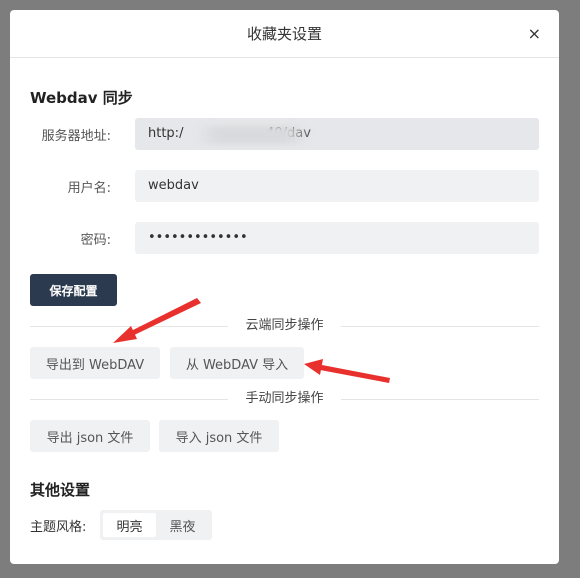  Describe the element at coordinates (182, 525) in the screenshot. I see `theme-option-dark: 黑夜` at that location.